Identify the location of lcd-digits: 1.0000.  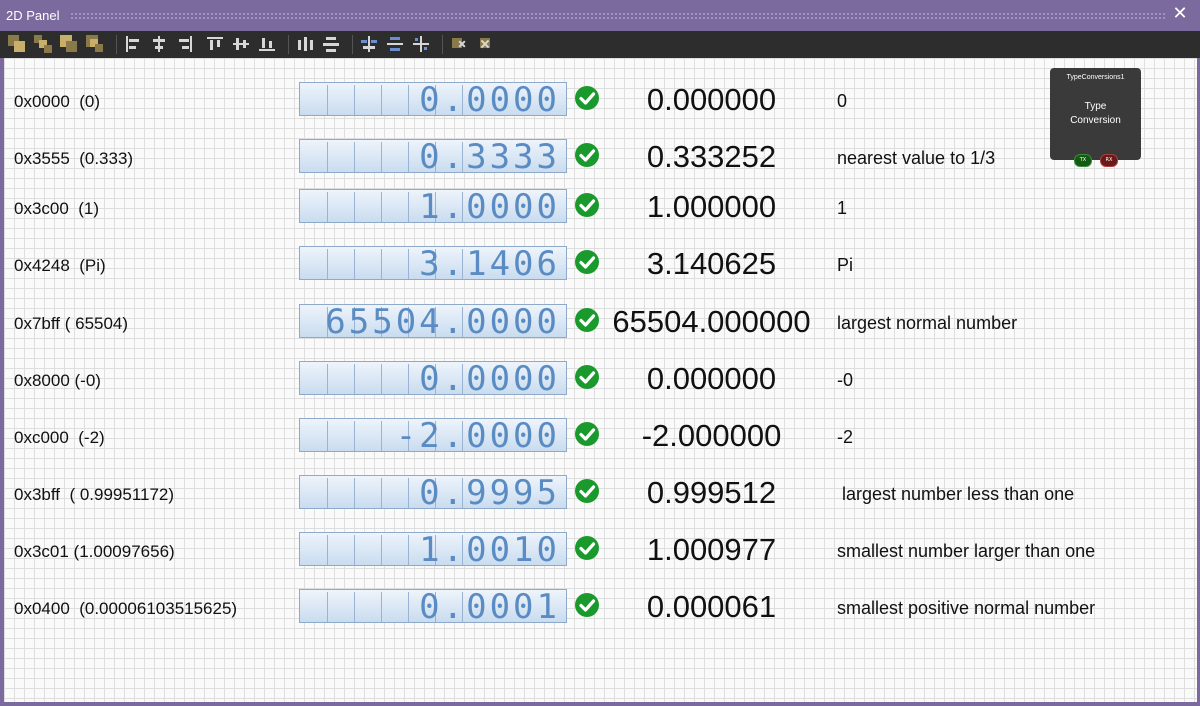
(489, 206).